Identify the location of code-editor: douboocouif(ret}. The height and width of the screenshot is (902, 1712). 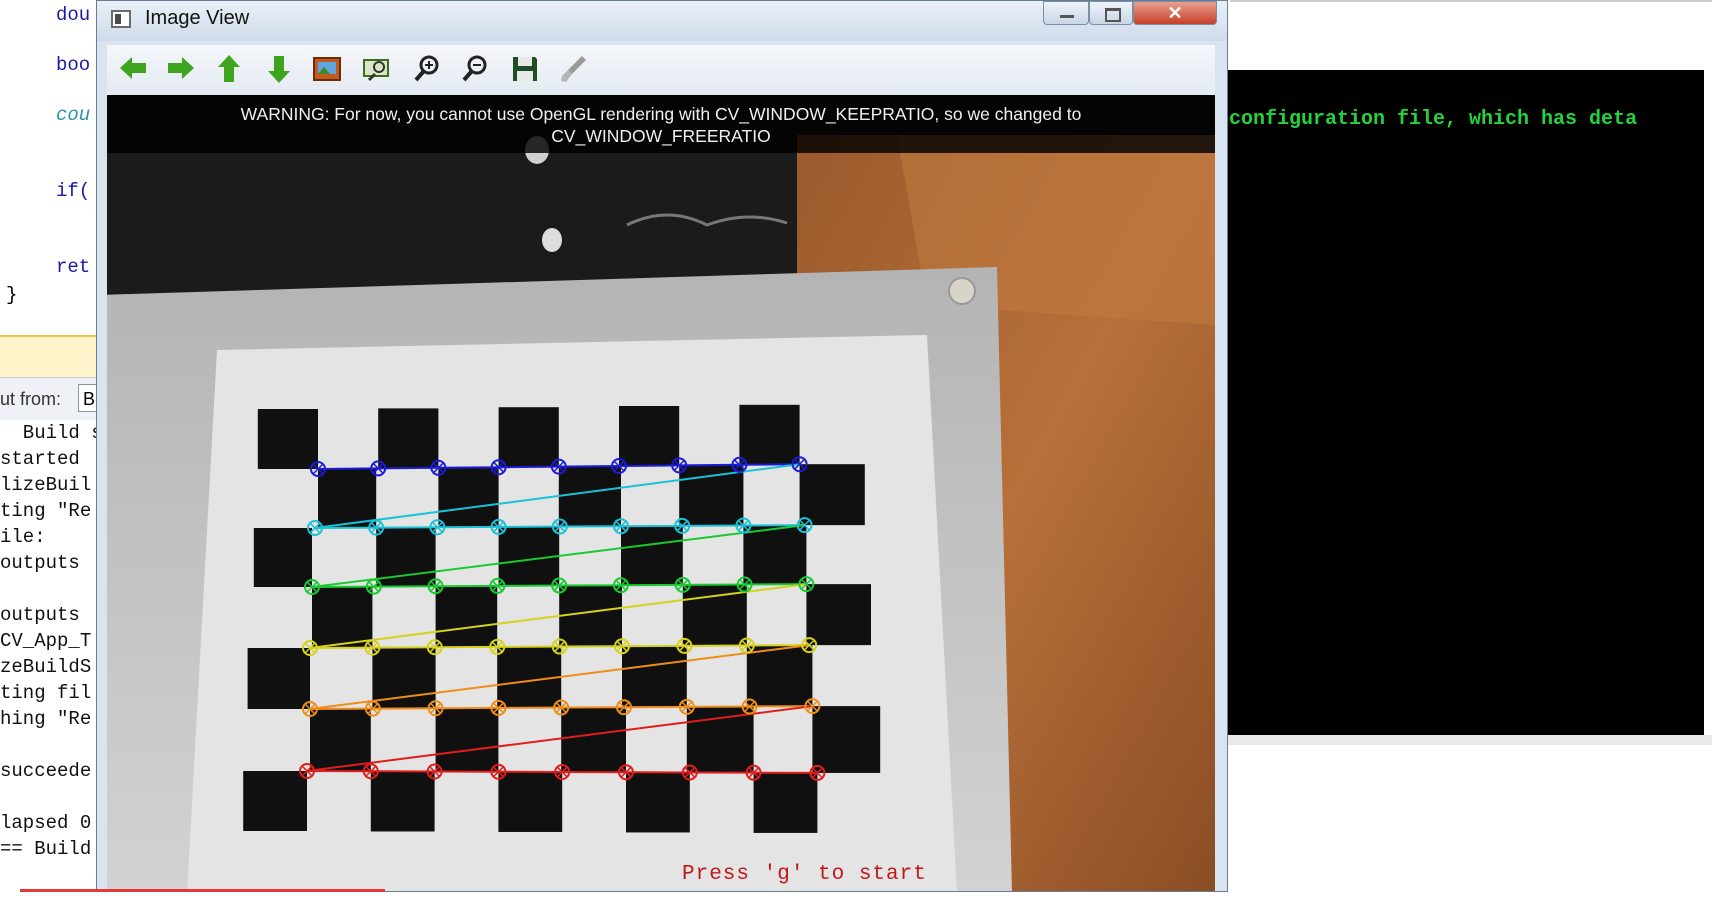
(50, 167).